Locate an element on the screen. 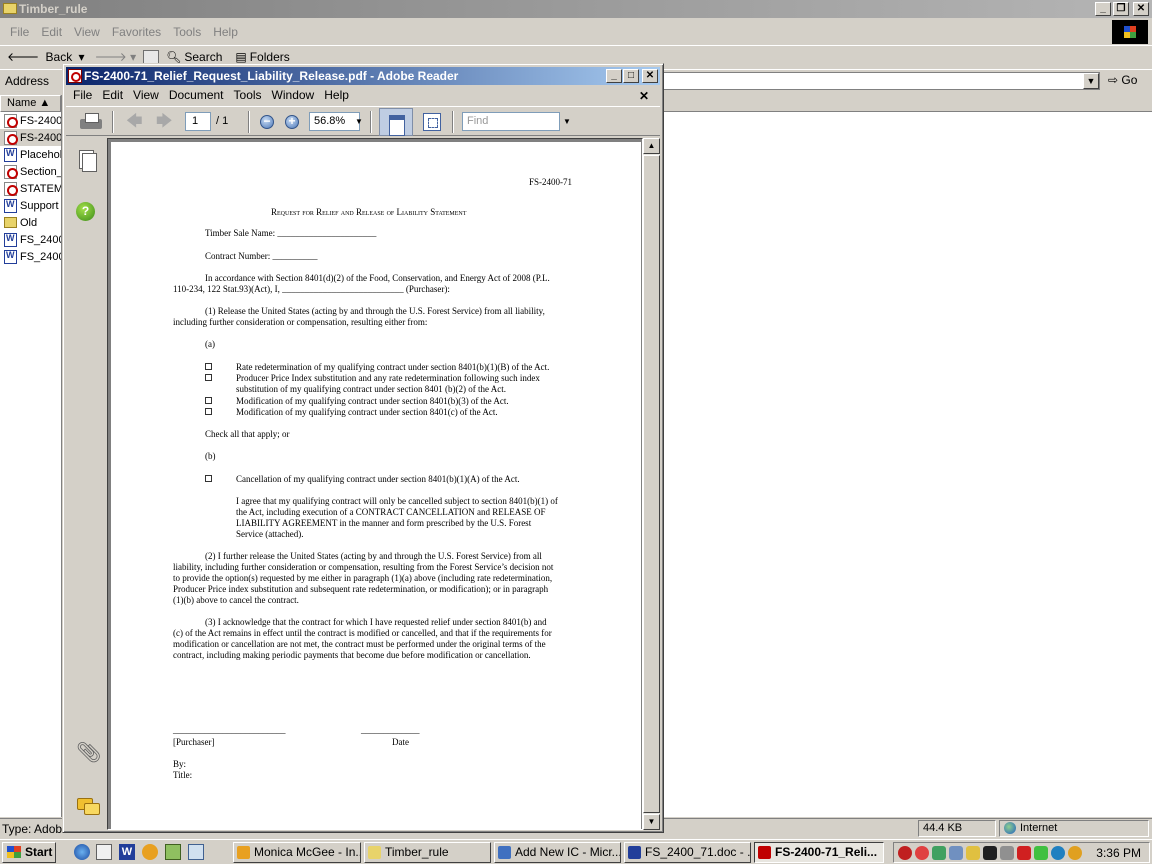  scroll-up-button: ▲ is located at coordinates (651, 146).